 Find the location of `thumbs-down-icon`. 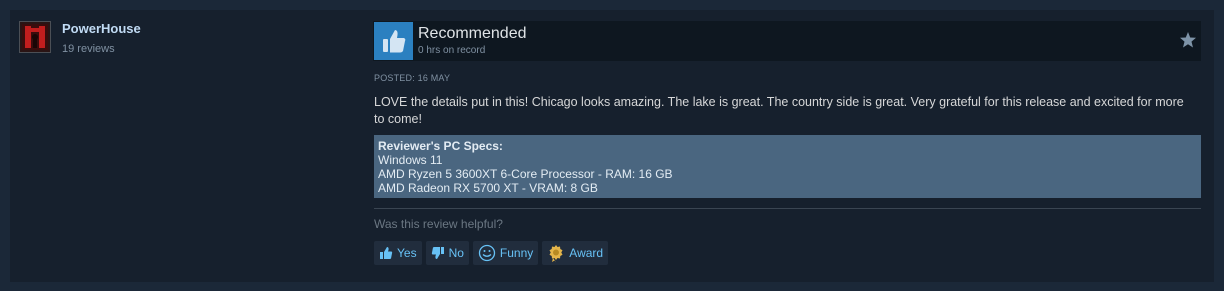

thumbs-down-icon is located at coordinates (437, 253).